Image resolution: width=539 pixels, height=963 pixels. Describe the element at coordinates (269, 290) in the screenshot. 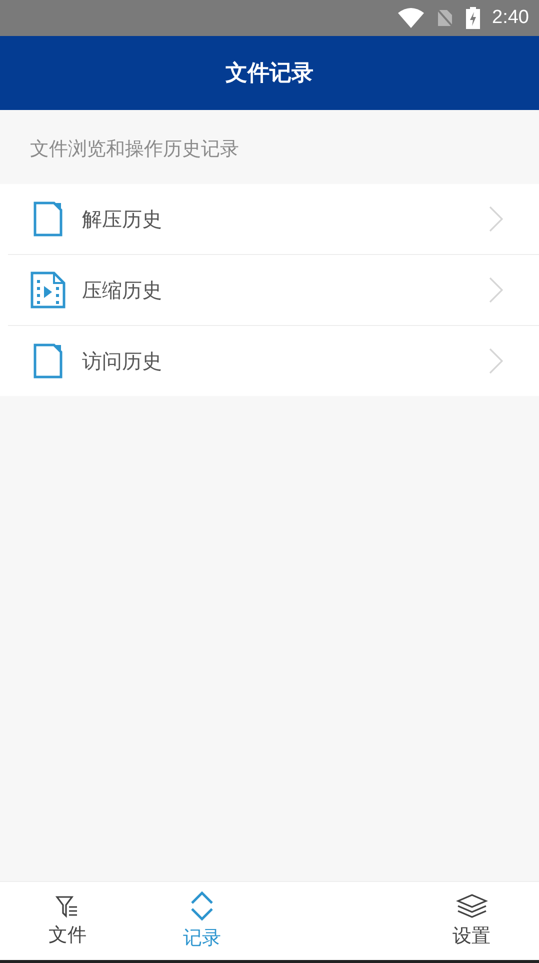

I see `list-item: 压缩历史` at that location.